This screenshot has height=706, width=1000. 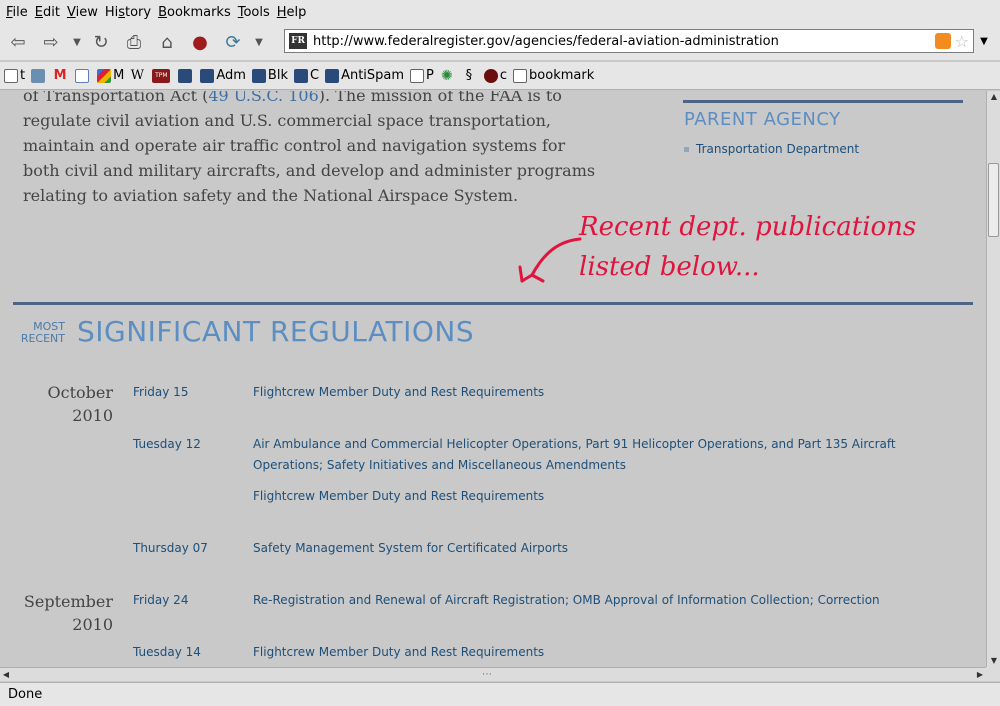 I want to click on scroll-up-icon: ▲, so click(x=993, y=97).